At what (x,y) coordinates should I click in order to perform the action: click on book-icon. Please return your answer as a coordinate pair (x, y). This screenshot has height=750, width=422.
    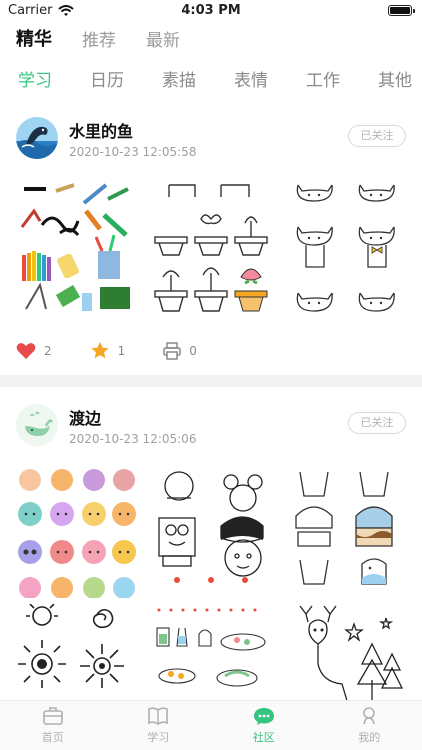
    Looking at the image, I should click on (158, 716).